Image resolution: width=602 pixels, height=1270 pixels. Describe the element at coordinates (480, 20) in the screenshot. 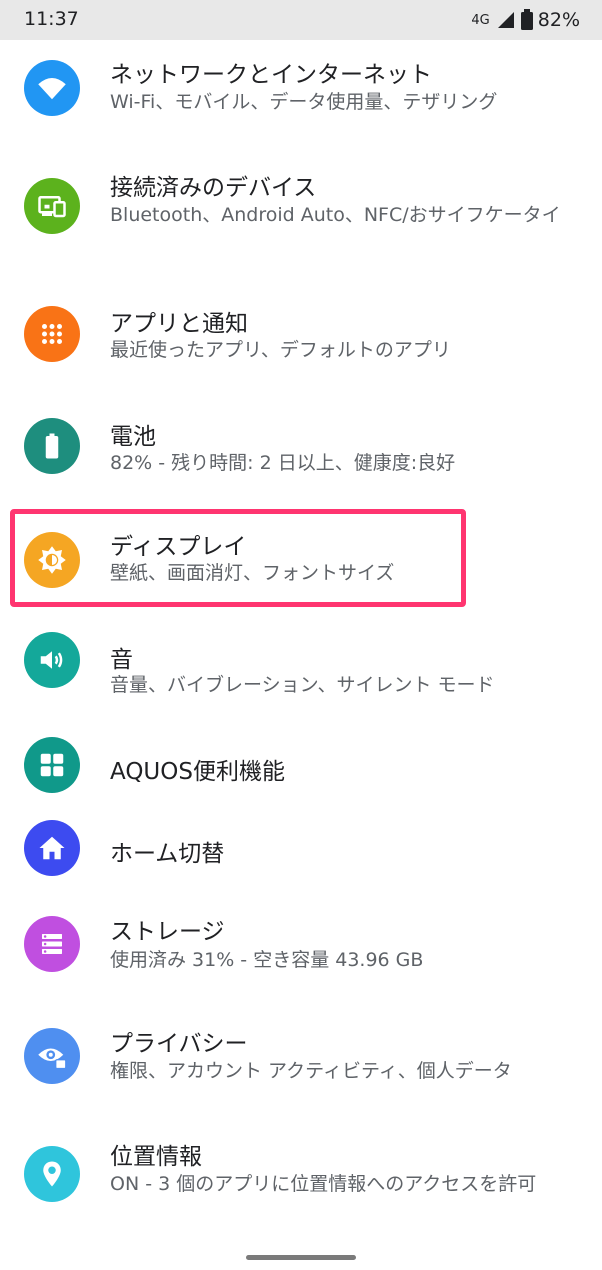

I see `network-type: 4G` at that location.